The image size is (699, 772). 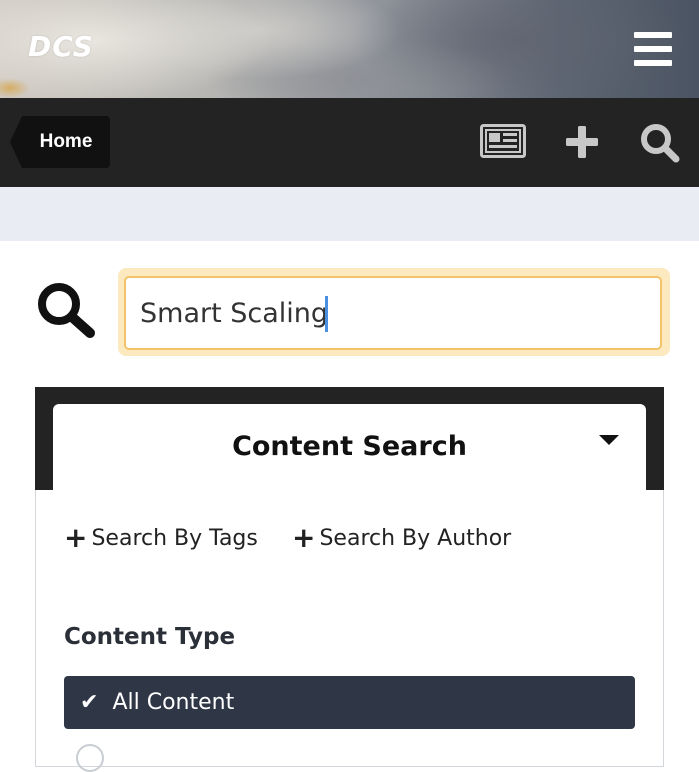 What do you see at coordinates (349, 142) in the screenshot?
I see `nav-bar: Home` at bounding box center [349, 142].